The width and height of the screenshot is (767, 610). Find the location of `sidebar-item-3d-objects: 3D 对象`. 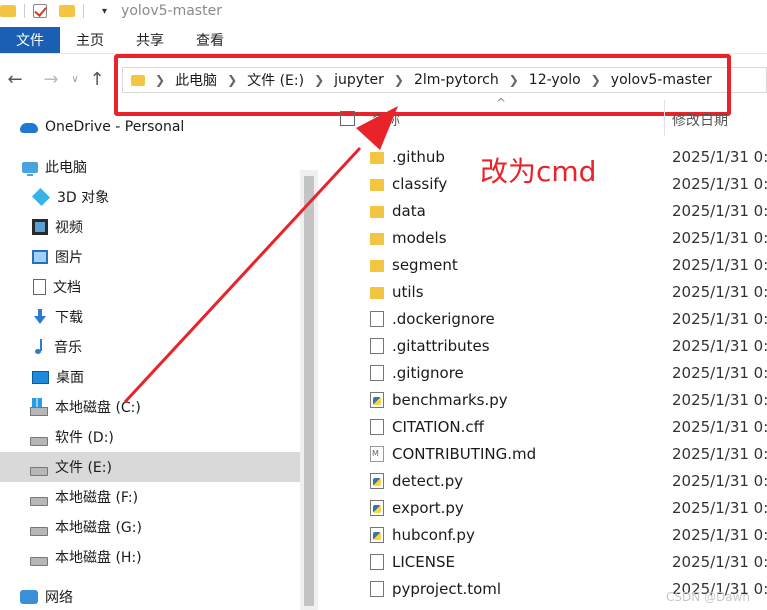

sidebar-item-3d-objects: 3D 对象 is located at coordinates (150, 197).